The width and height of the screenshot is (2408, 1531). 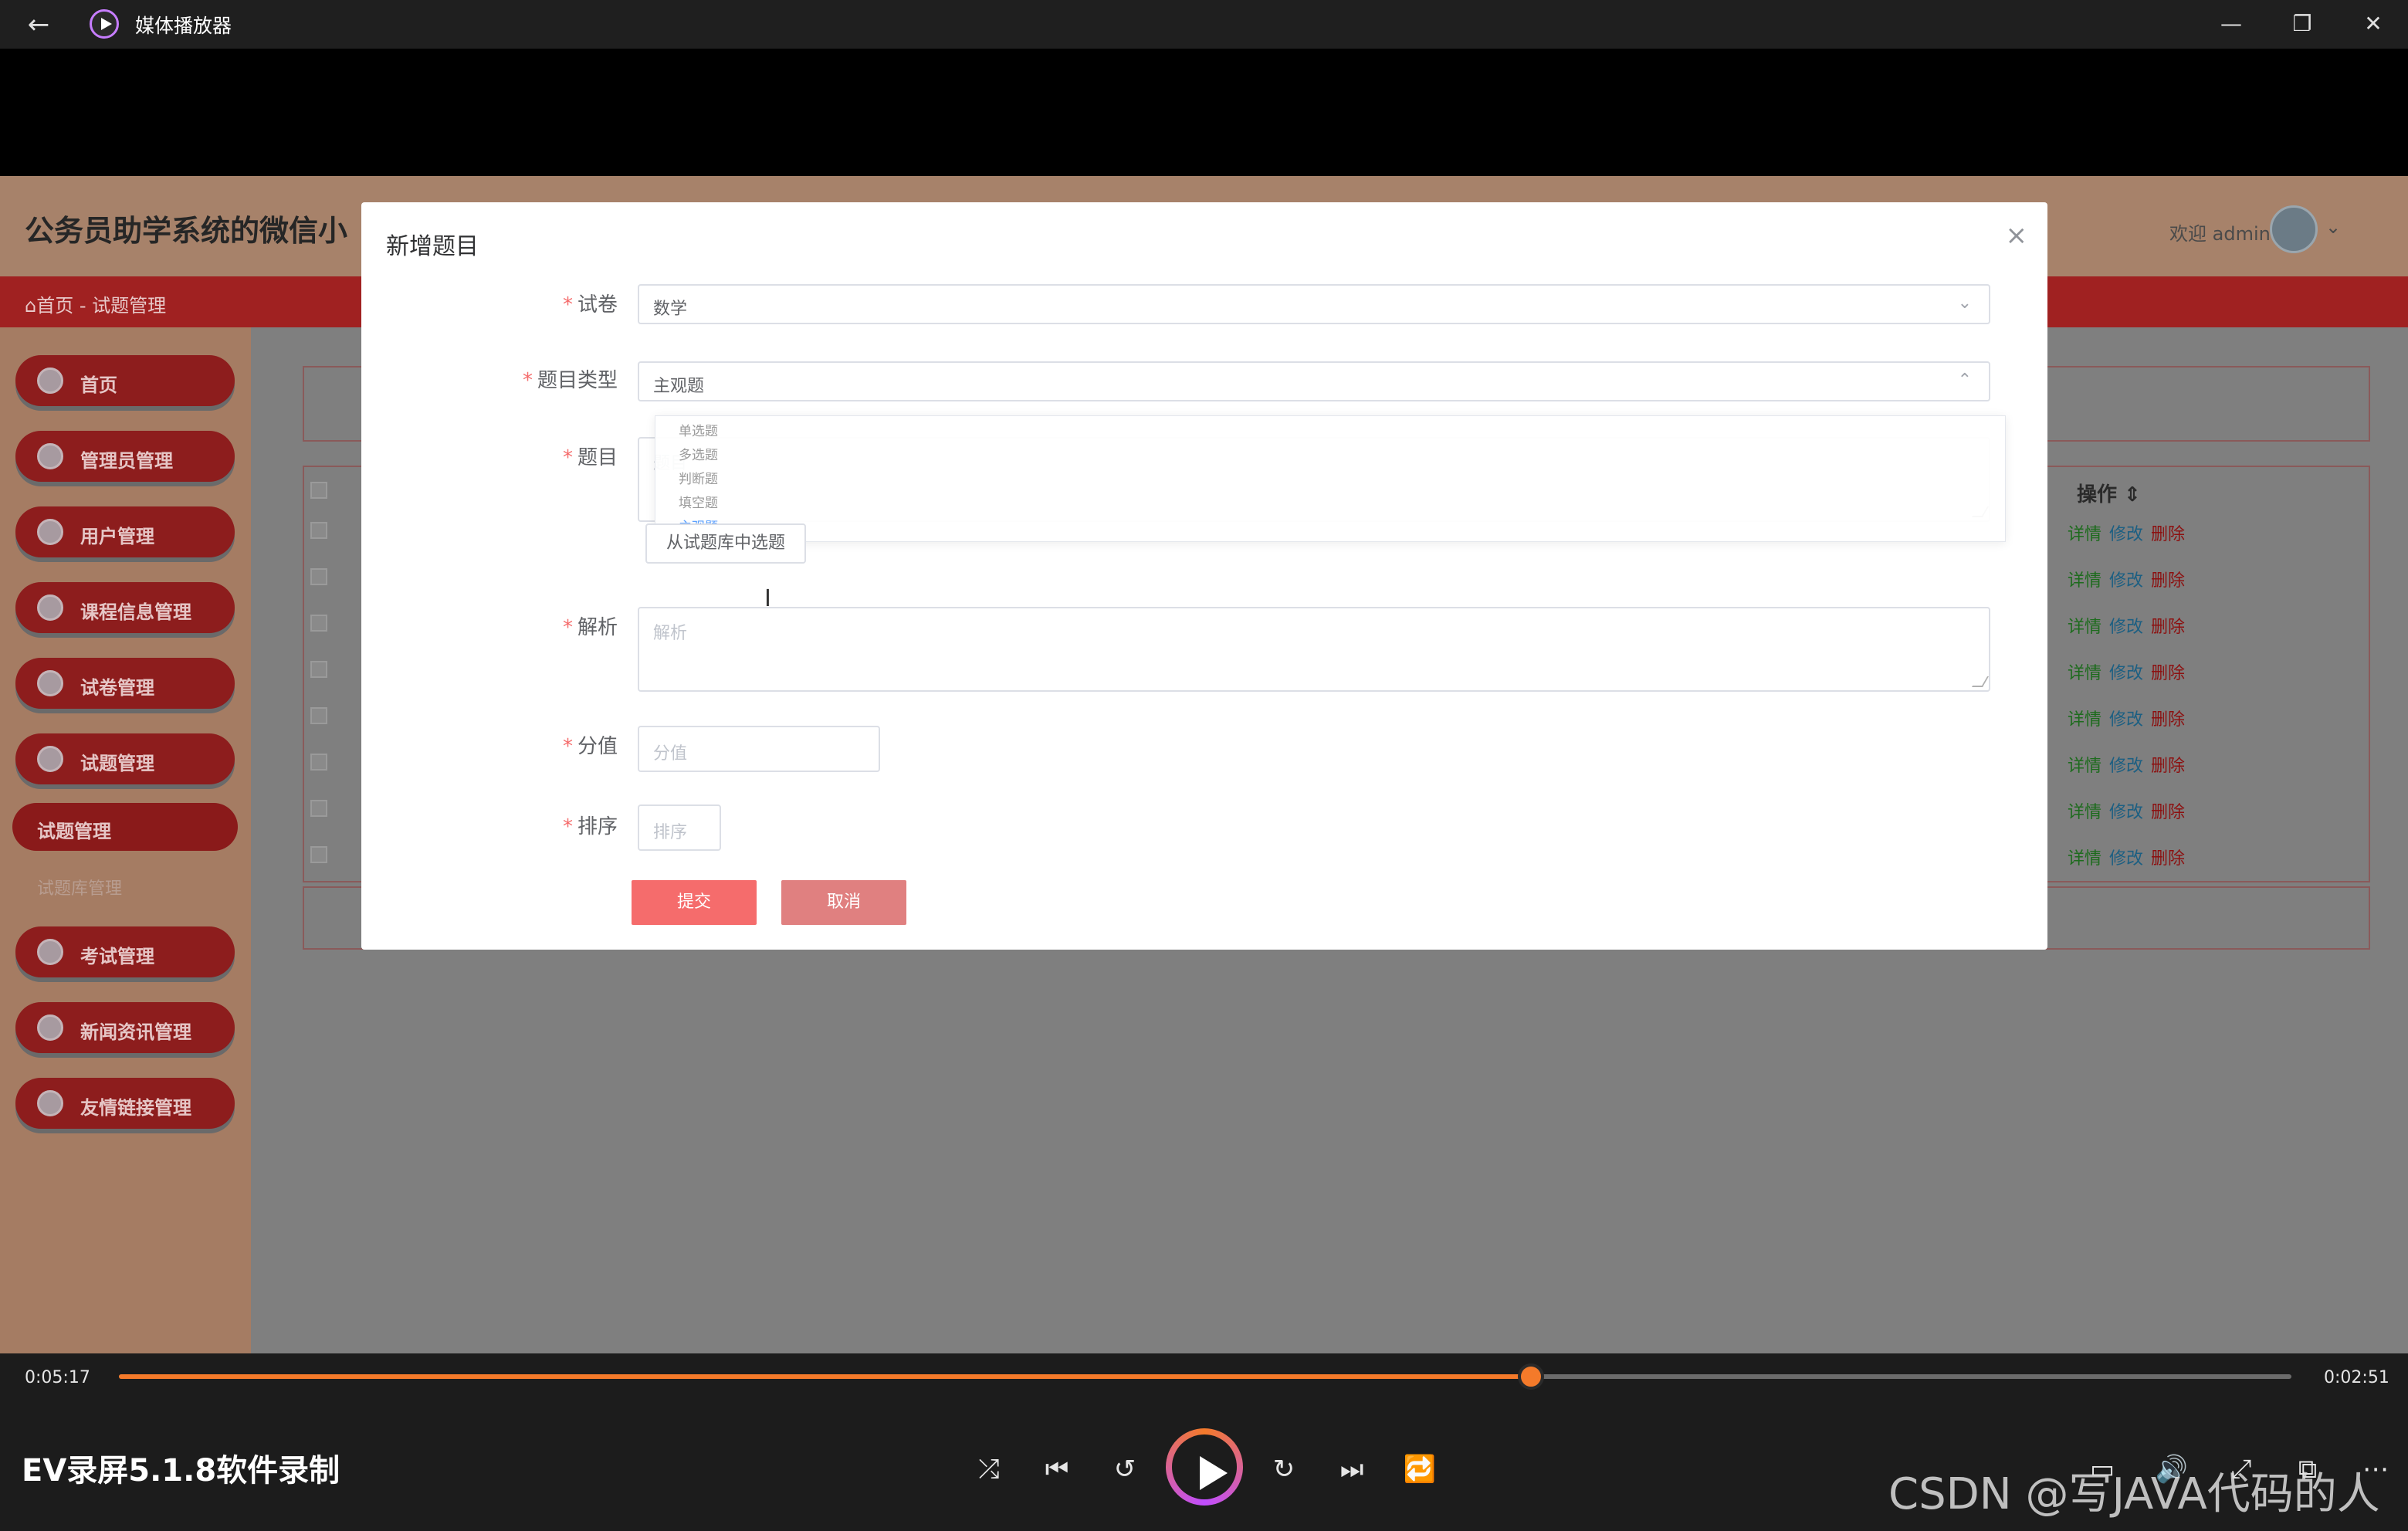 What do you see at coordinates (318, 491) in the screenshot?
I see `select-all-checkbox` at bounding box center [318, 491].